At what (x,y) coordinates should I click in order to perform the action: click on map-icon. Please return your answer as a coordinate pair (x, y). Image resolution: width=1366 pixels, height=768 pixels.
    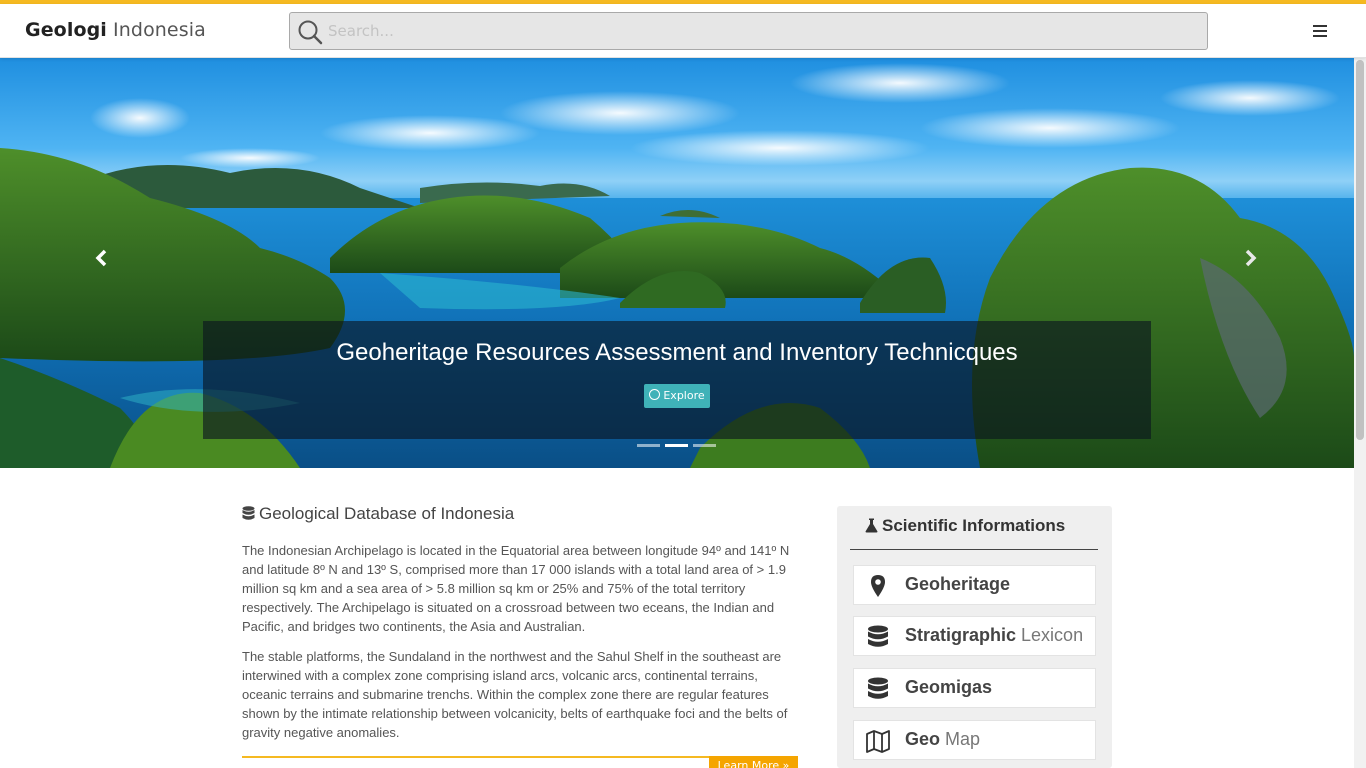
    Looking at the image, I should click on (878, 741).